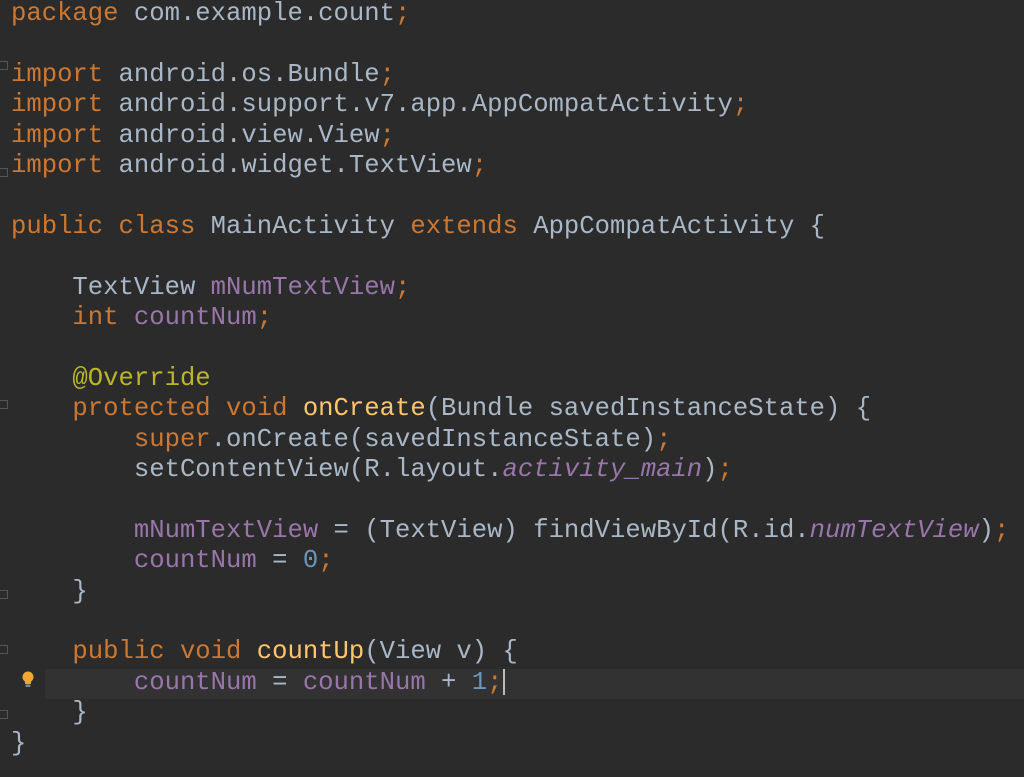 This screenshot has width=1024, height=777. Describe the element at coordinates (287, 165) in the screenshot. I see `code-token: android.widget.TextView` at that location.